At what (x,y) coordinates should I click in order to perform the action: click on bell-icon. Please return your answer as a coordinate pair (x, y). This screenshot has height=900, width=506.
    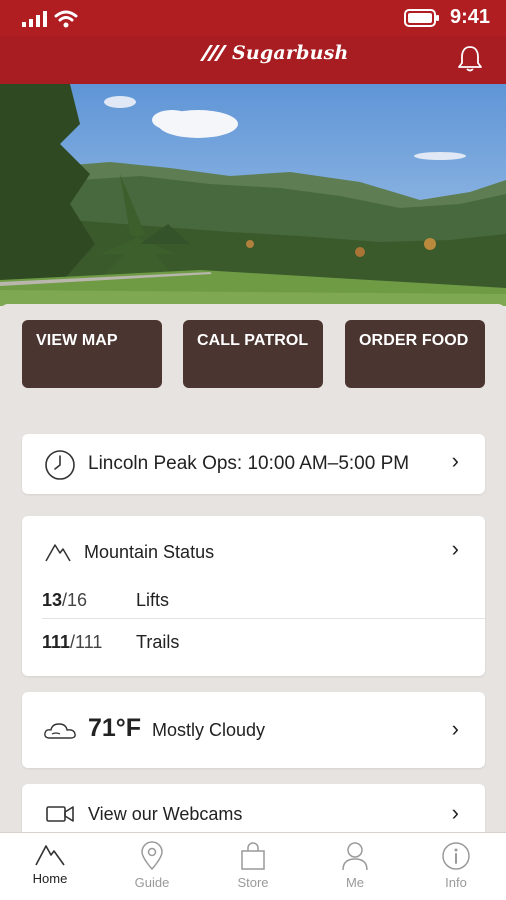
    Looking at the image, I should click on (470, 59).